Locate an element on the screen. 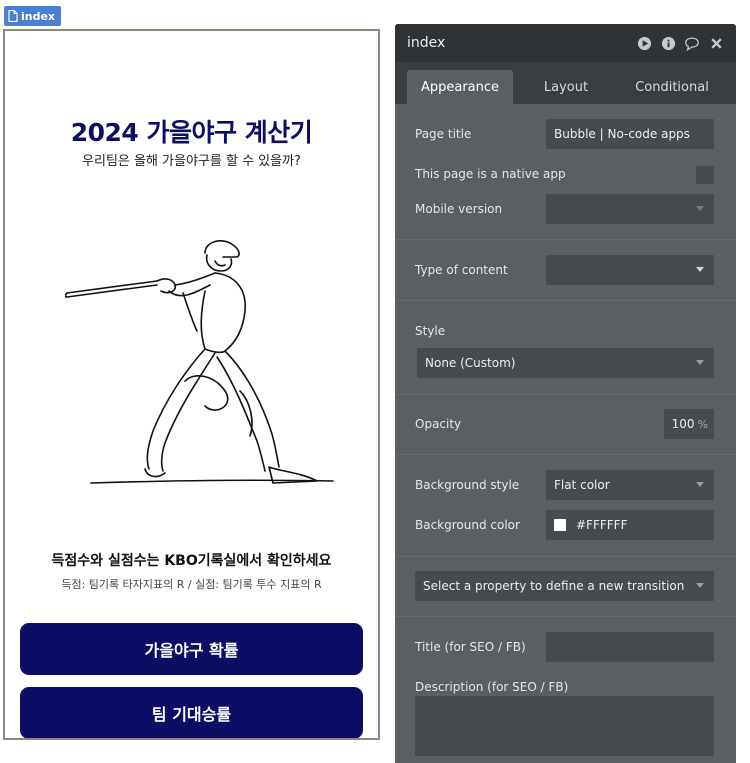 This screenshot has width=750, height=763. tab-appearance: Appearance is located at coordinates (460, 87).